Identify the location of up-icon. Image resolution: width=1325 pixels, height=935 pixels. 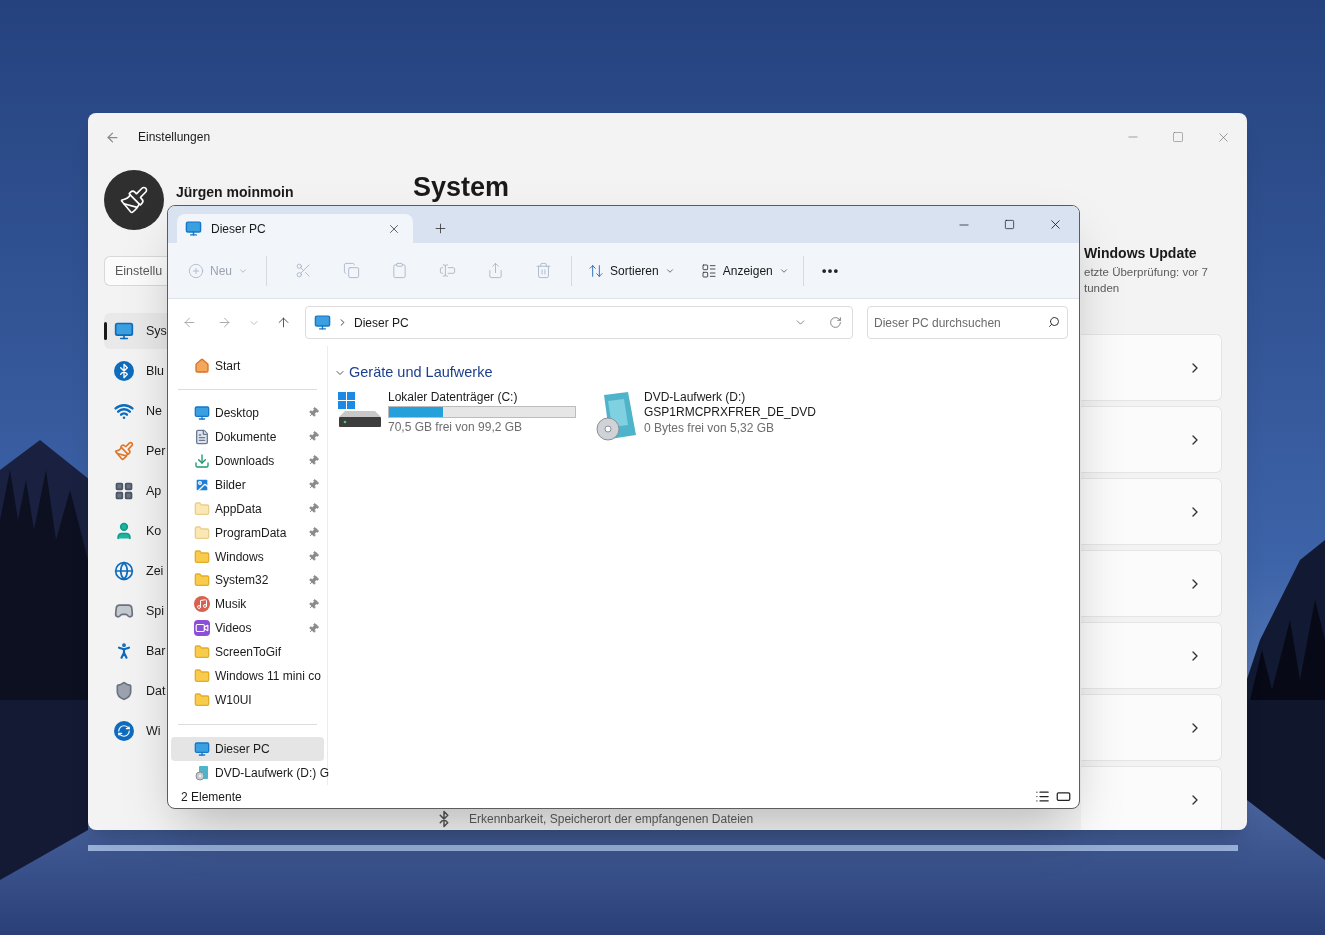
(283, 322).